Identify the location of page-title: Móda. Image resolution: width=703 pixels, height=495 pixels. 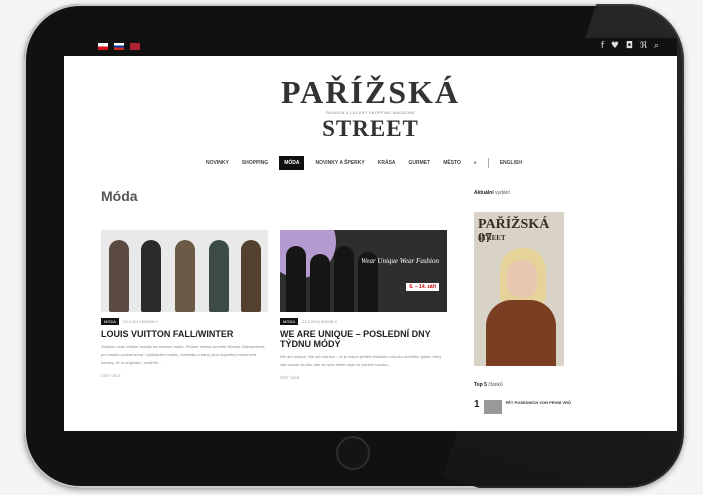
(119, 196).